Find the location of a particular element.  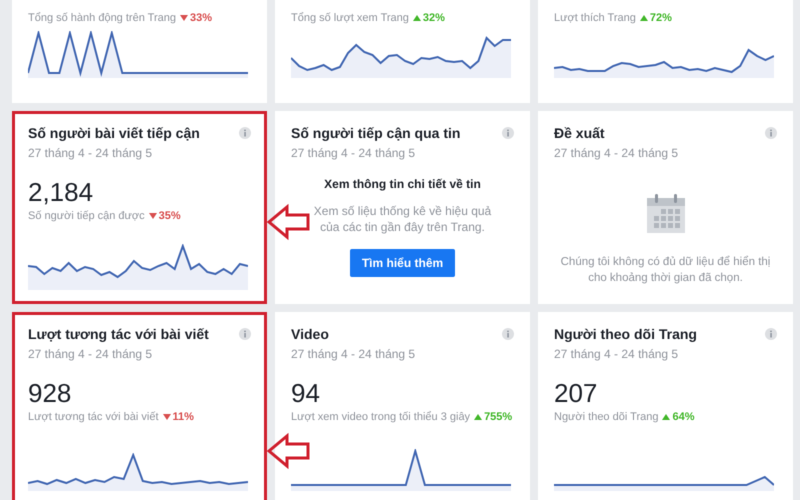

card-title: Số người bài viết tiếp cận is located at coordinates (114, 133).